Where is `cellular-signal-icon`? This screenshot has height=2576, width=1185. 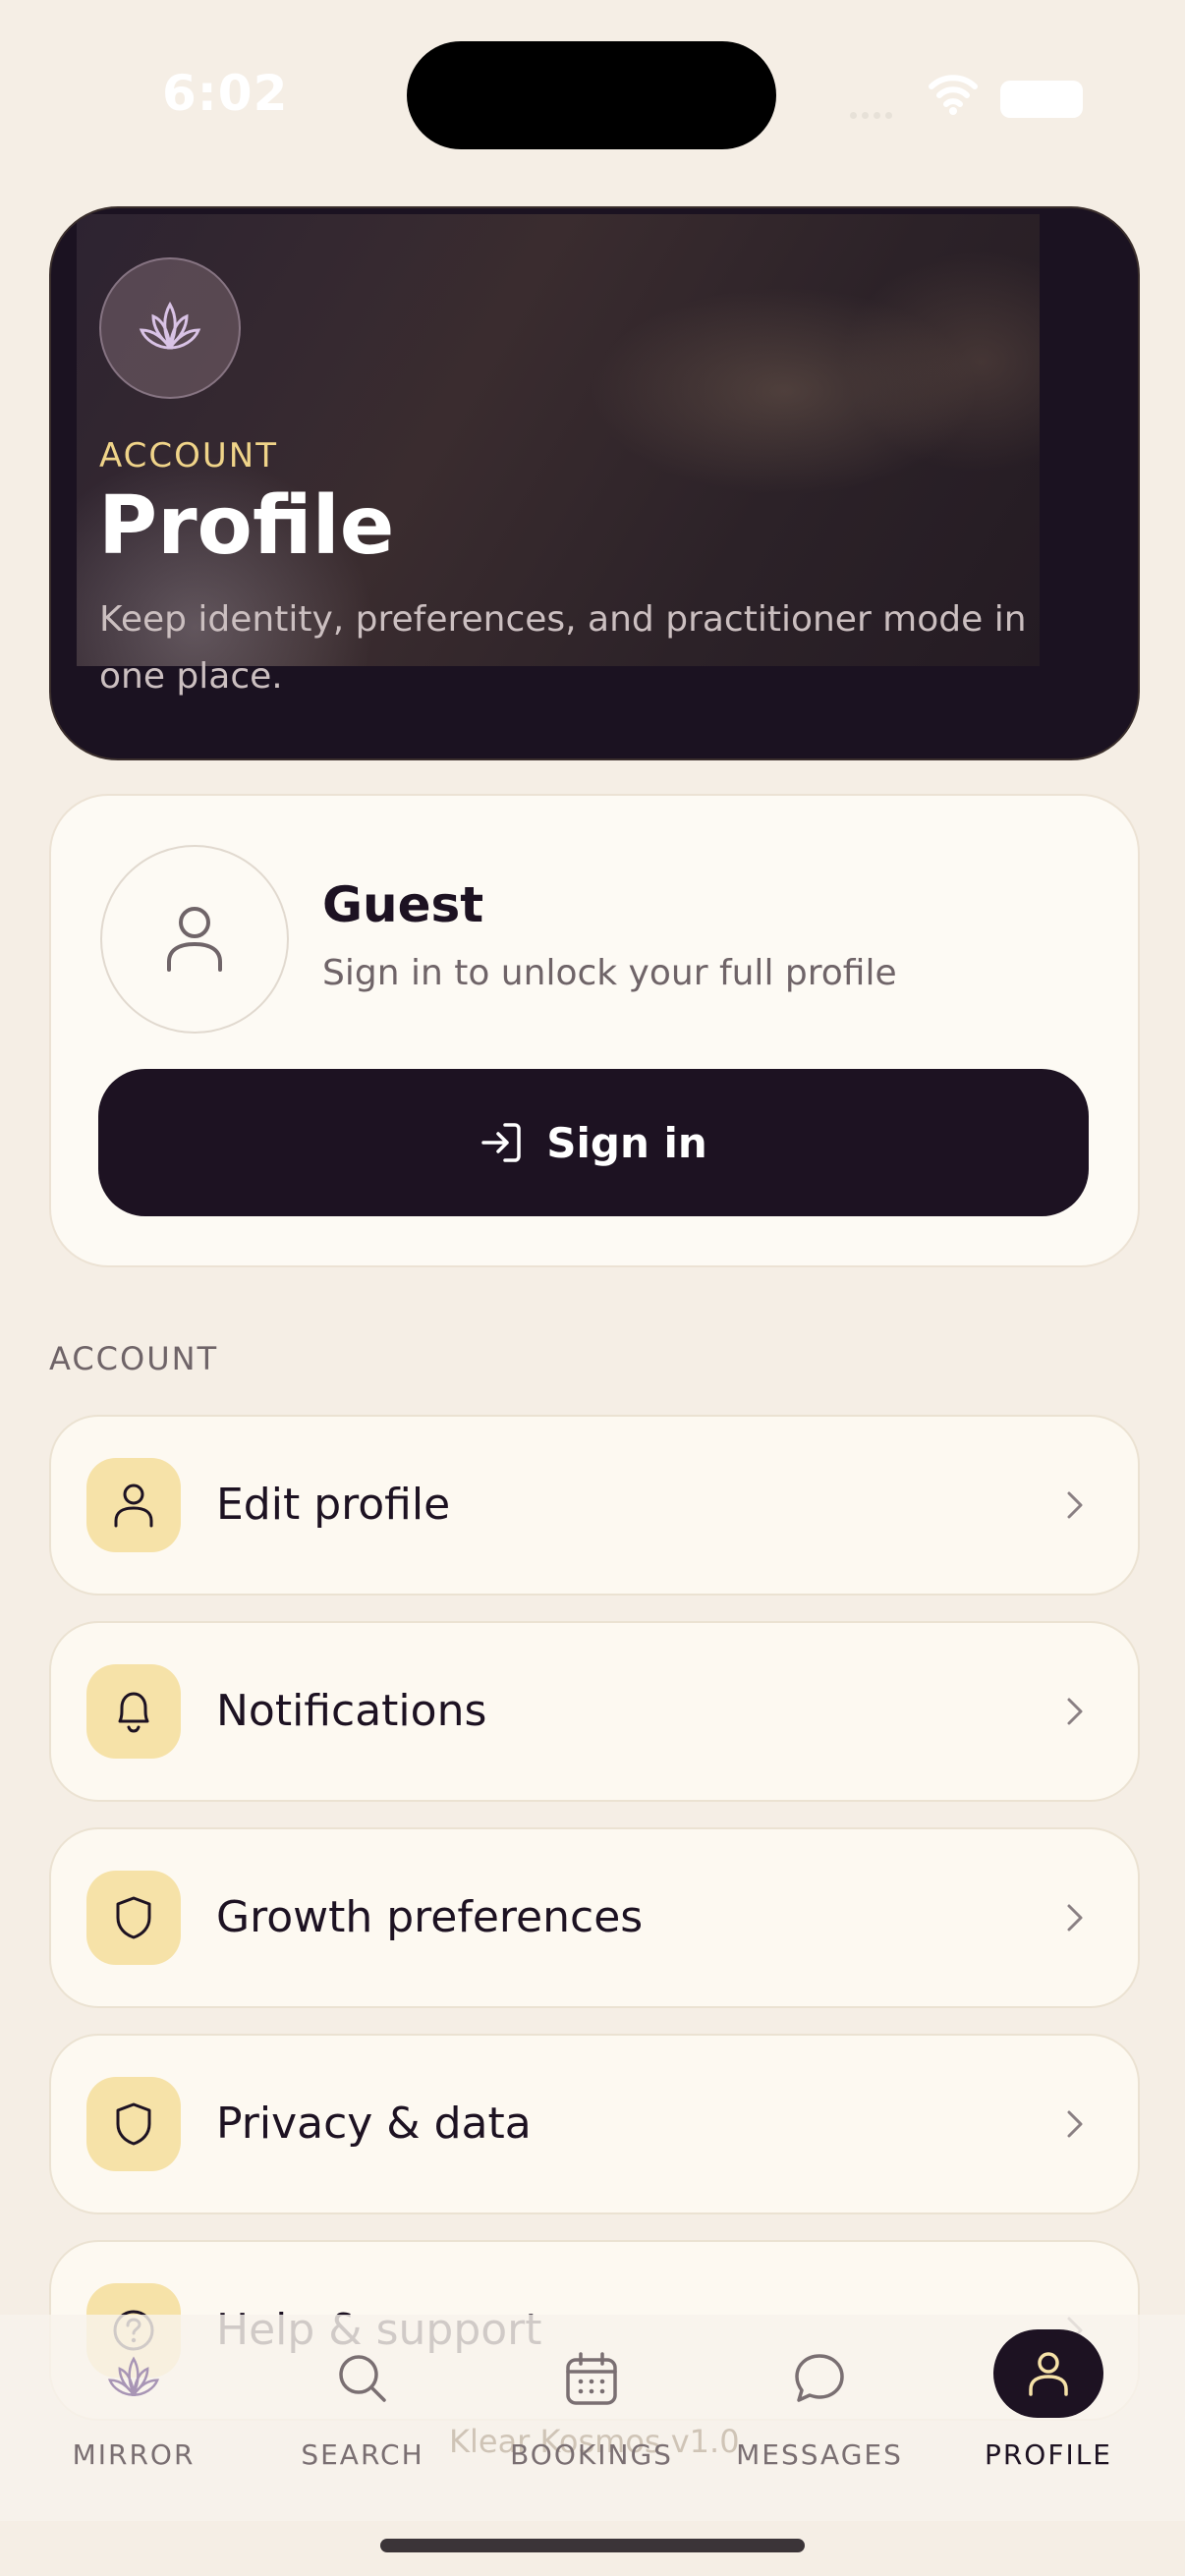 cellular-signal-icon is located at coordinates (876, 111).